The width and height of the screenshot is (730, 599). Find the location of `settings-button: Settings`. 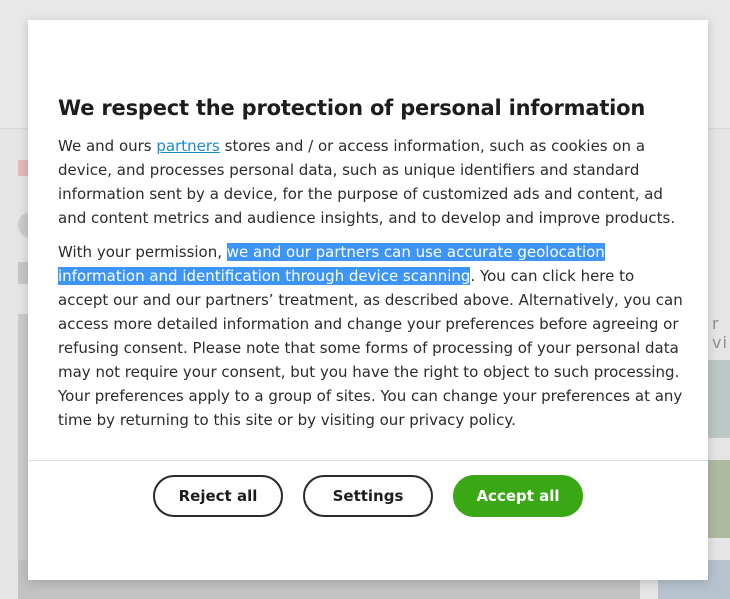

settings-button: Settings is located at coordinates (368, 496).